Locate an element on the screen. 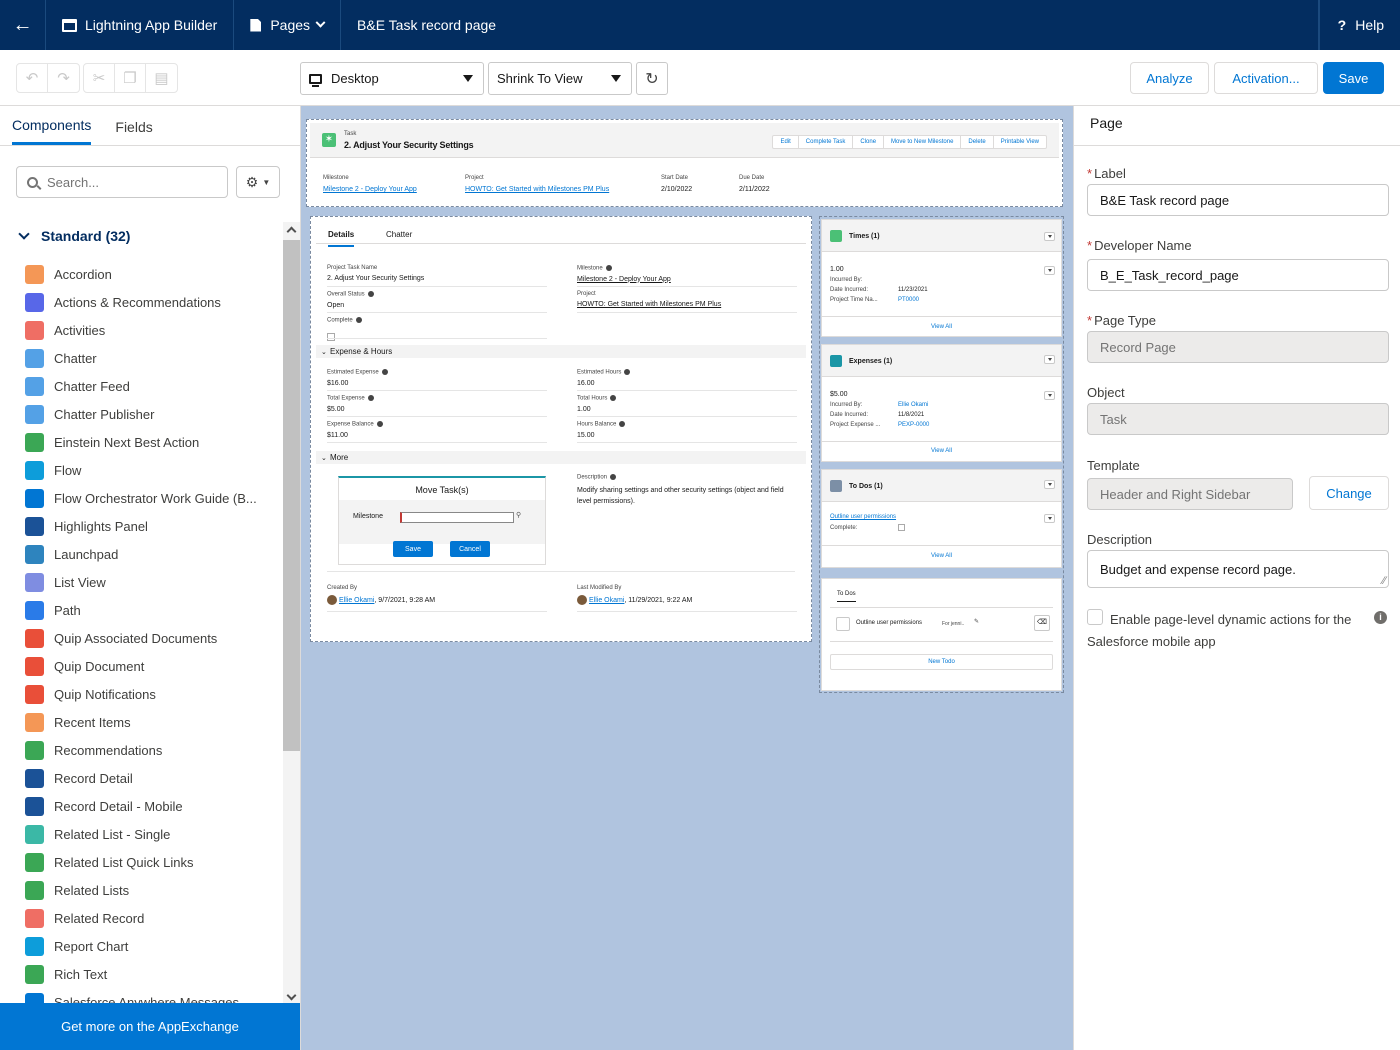  help-button: ? Help is located at coordinates (1359, 25).